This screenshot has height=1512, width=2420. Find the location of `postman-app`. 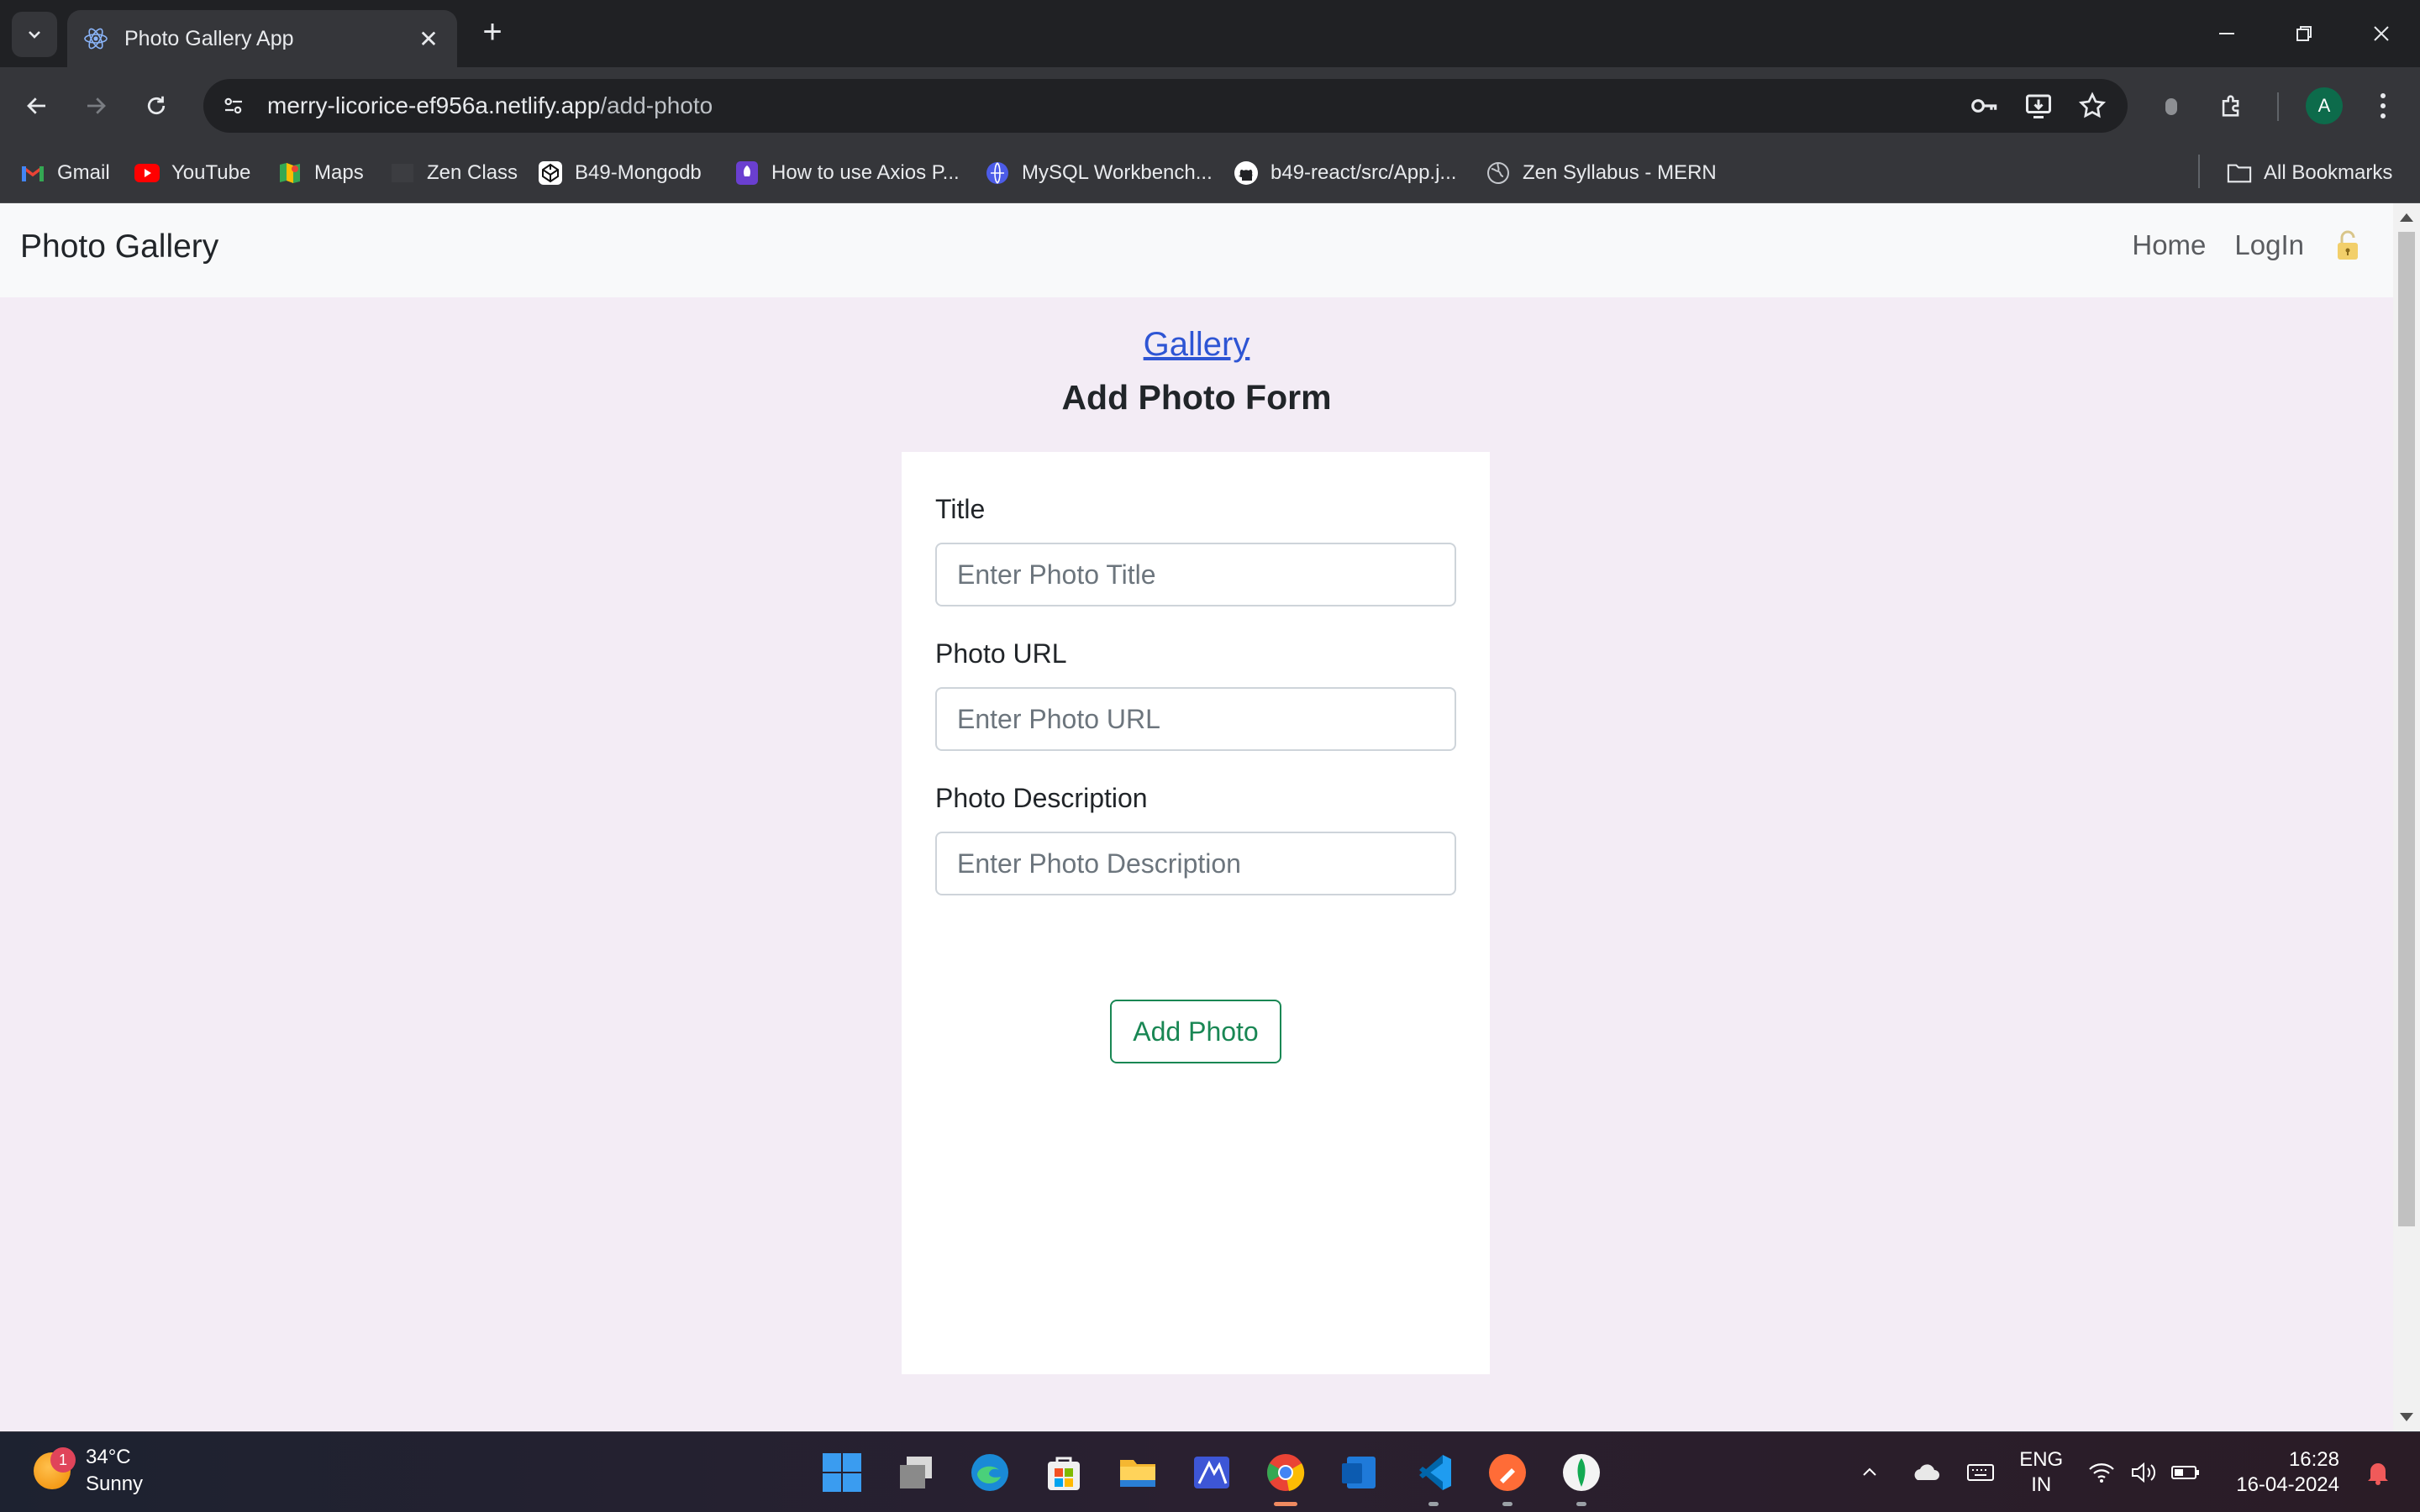

postman-app is located at coordinates (1507, 1476).